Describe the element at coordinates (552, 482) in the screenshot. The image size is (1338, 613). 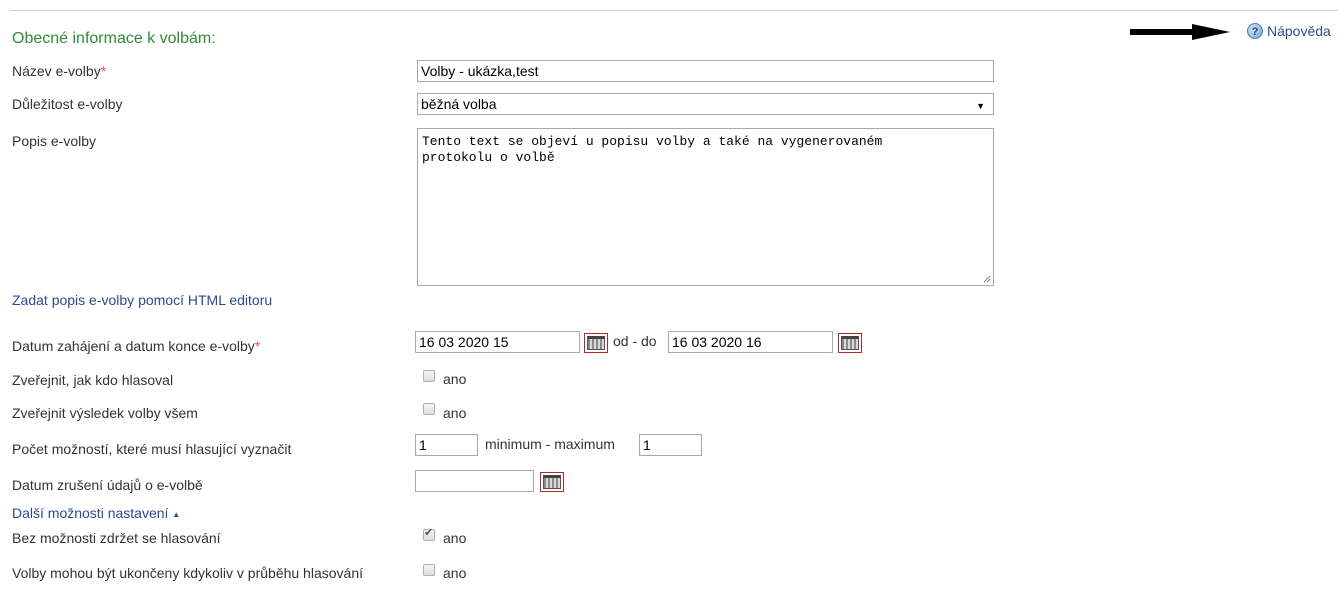
I see `delete-date-calendar-icon` at that location.